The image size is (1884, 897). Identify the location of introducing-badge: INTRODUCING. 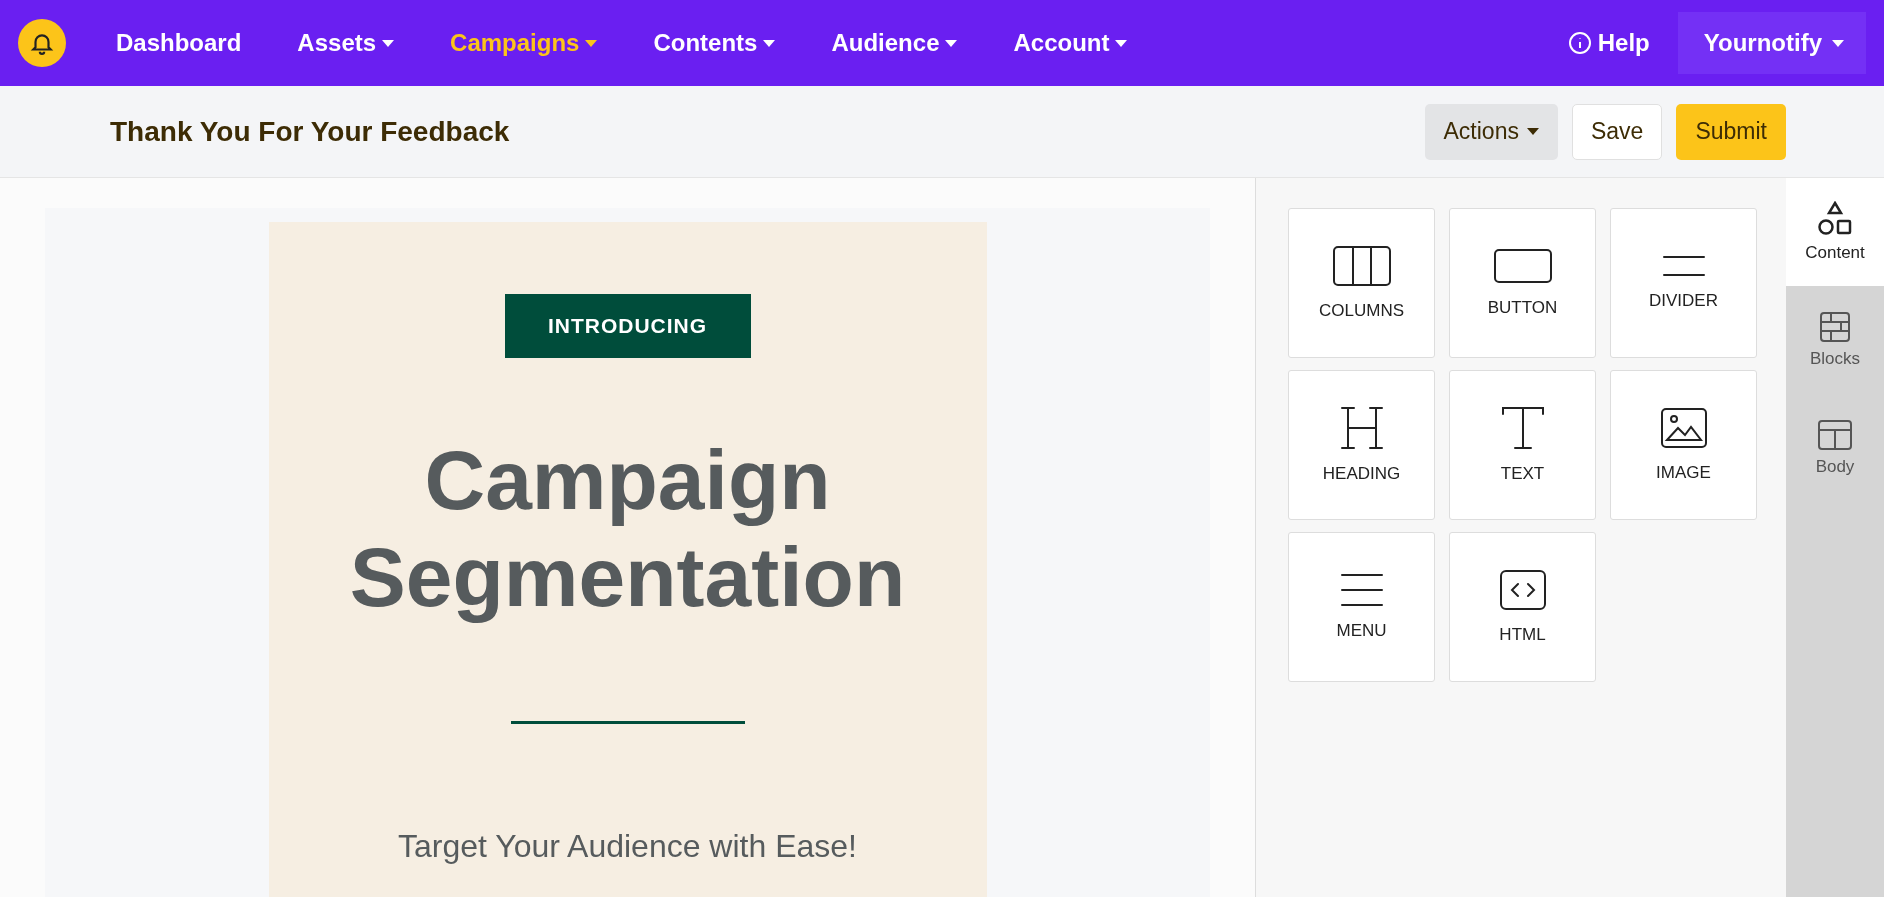
(627, 326).